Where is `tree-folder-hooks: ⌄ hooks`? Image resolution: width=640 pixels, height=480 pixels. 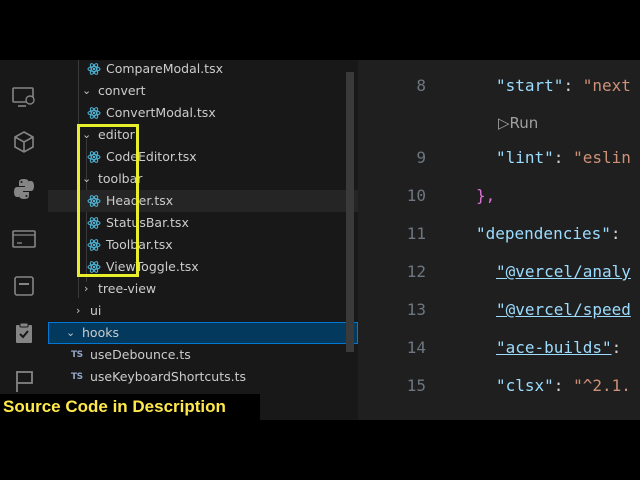 tree-folder-hooks: ⌄ hooks is located at coordinates (203, 333).